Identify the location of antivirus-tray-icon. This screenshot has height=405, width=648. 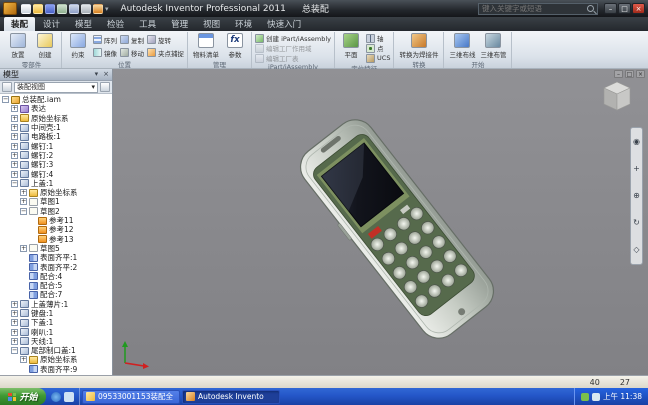
(585, 396).